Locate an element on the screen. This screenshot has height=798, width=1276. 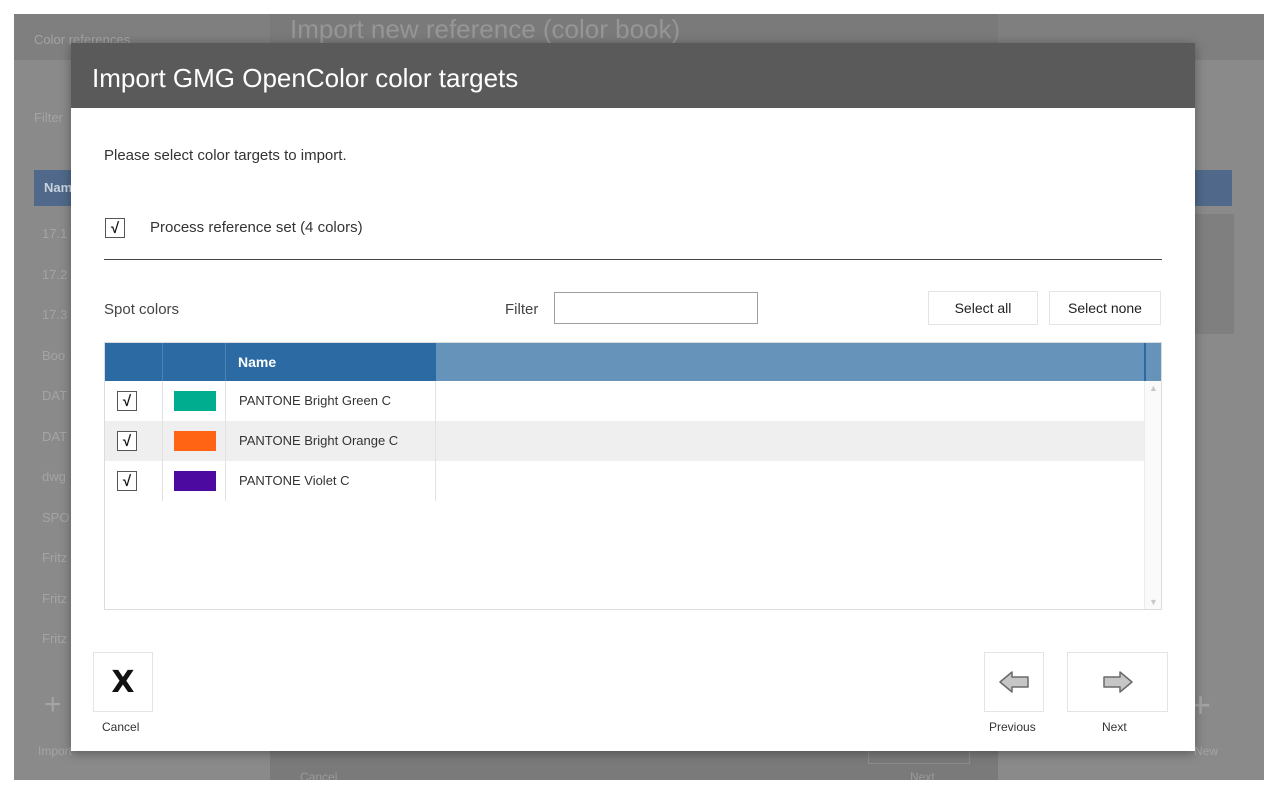
background-next-label: Next is located at coordinates (922, 775).